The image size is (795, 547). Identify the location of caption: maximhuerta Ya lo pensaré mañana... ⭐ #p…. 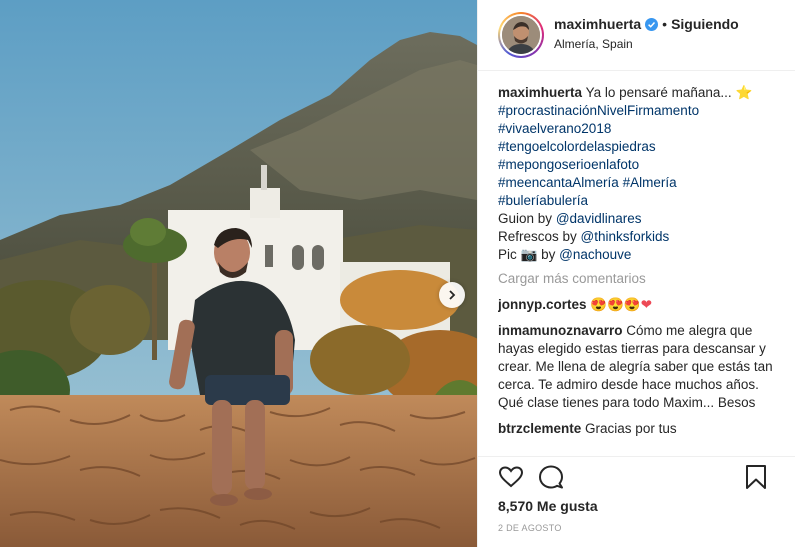
(641, 174).